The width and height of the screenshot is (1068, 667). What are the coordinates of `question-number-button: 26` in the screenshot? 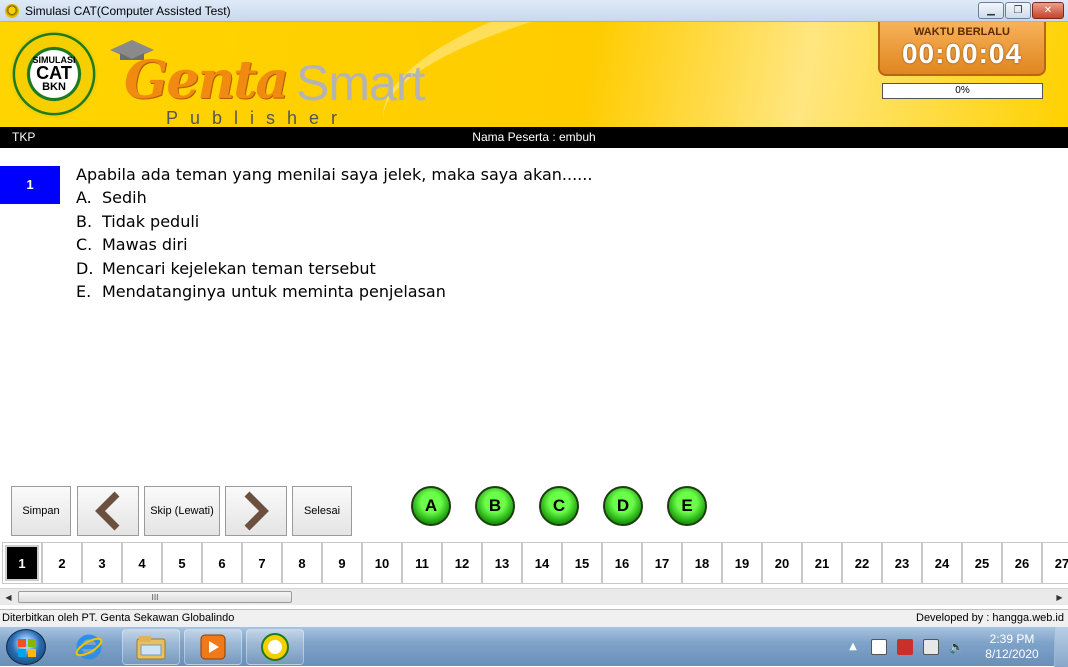 It's located at (1022, 563).